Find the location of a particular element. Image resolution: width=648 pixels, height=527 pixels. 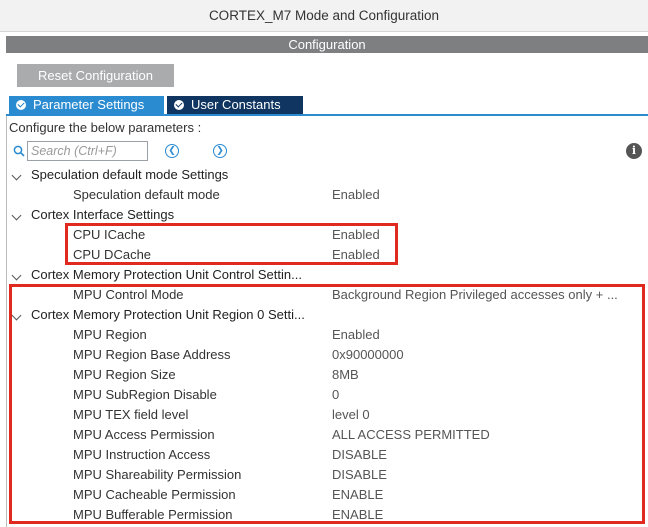

reset-configuration-button: Reset Configuration is located at coordinates (95, 75).